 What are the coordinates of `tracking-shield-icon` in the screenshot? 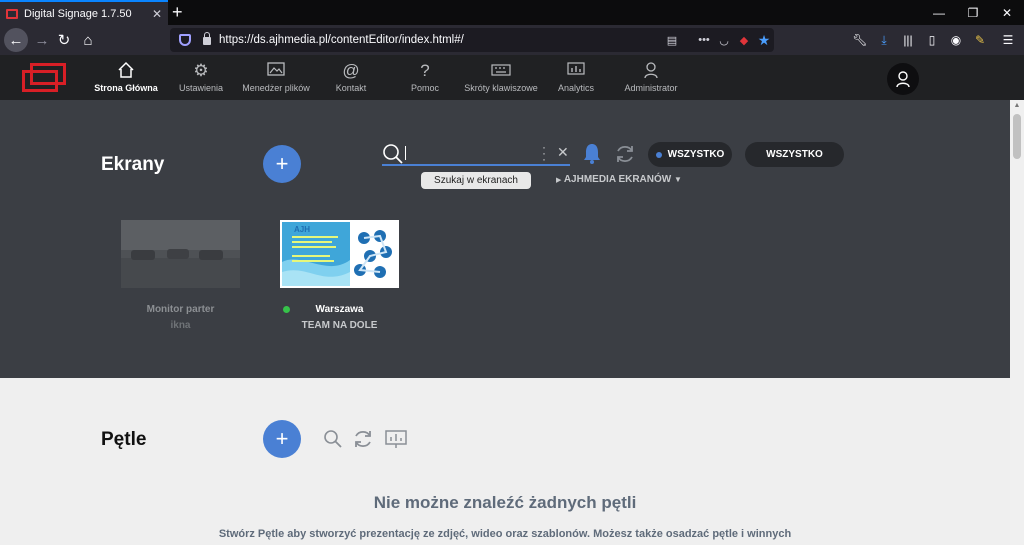 It's located at (185, 40).